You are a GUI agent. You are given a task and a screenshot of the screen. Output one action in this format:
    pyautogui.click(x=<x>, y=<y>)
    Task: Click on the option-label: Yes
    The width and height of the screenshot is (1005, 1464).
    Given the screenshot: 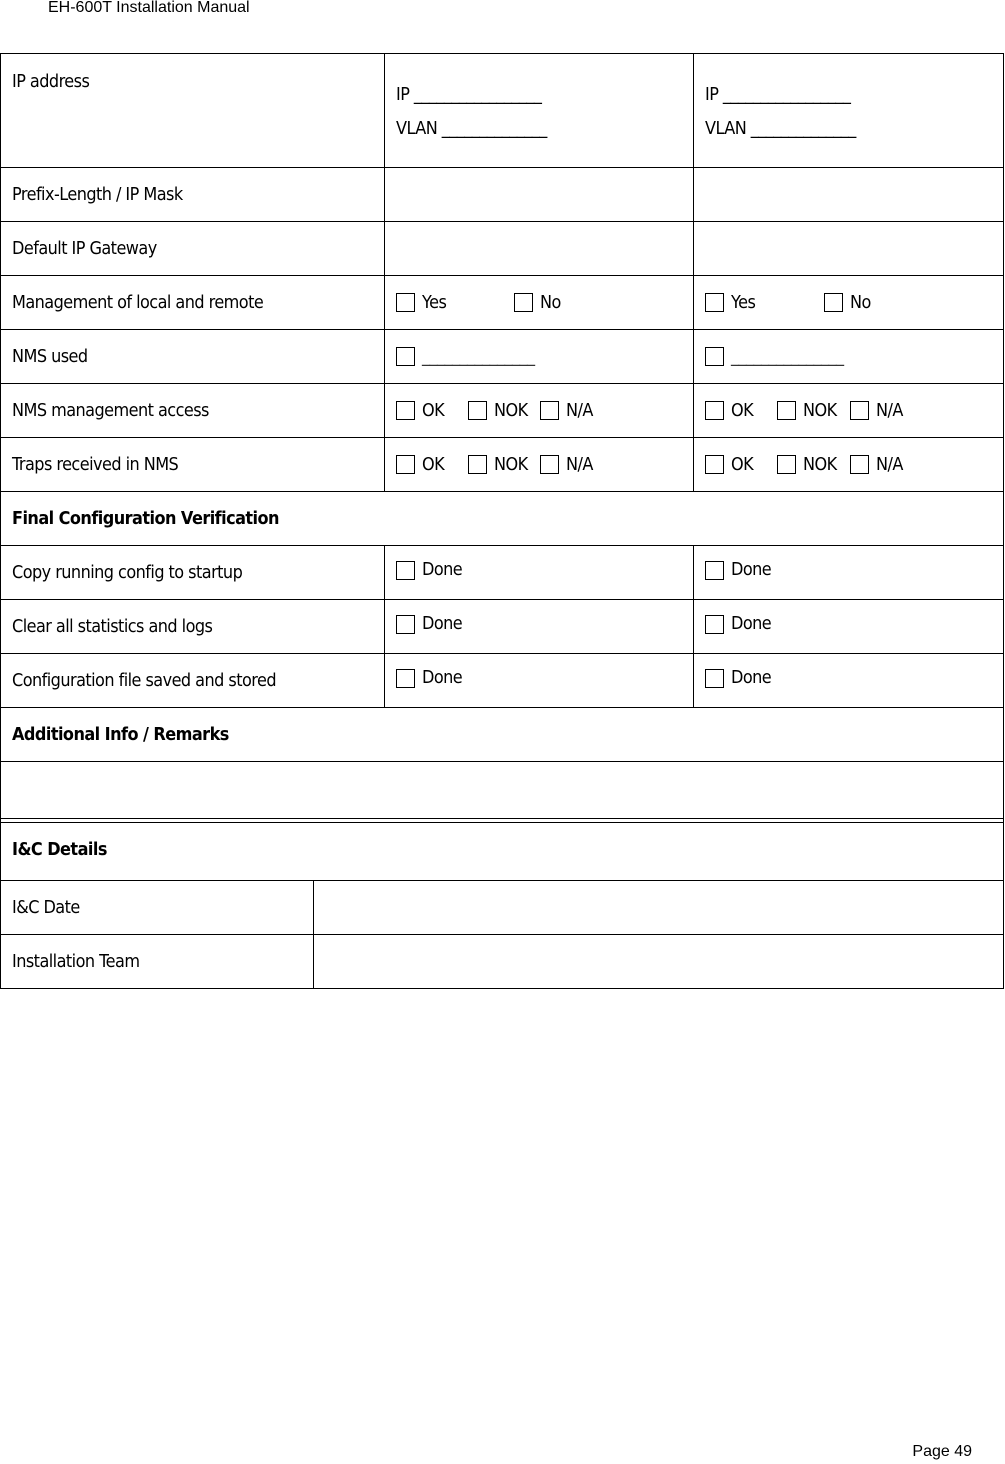 What is the action you would take?
    pyautogui.click(x=434, y=302)
    